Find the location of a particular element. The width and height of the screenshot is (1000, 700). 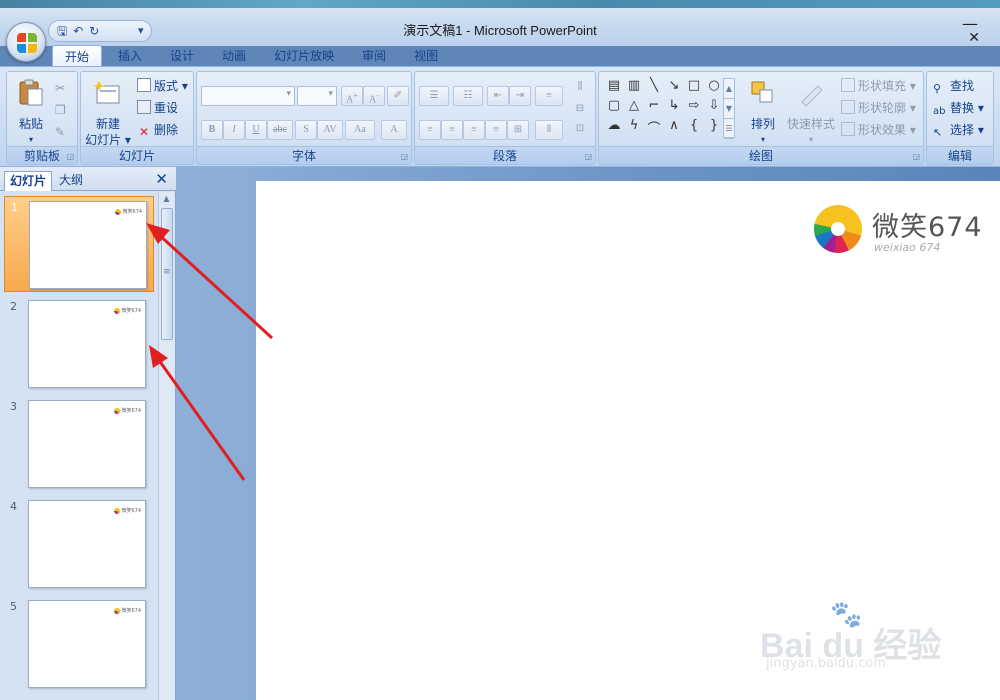

new-slide-button: 新建 幻灯片 ▾ is located at coordinates (108, 113).